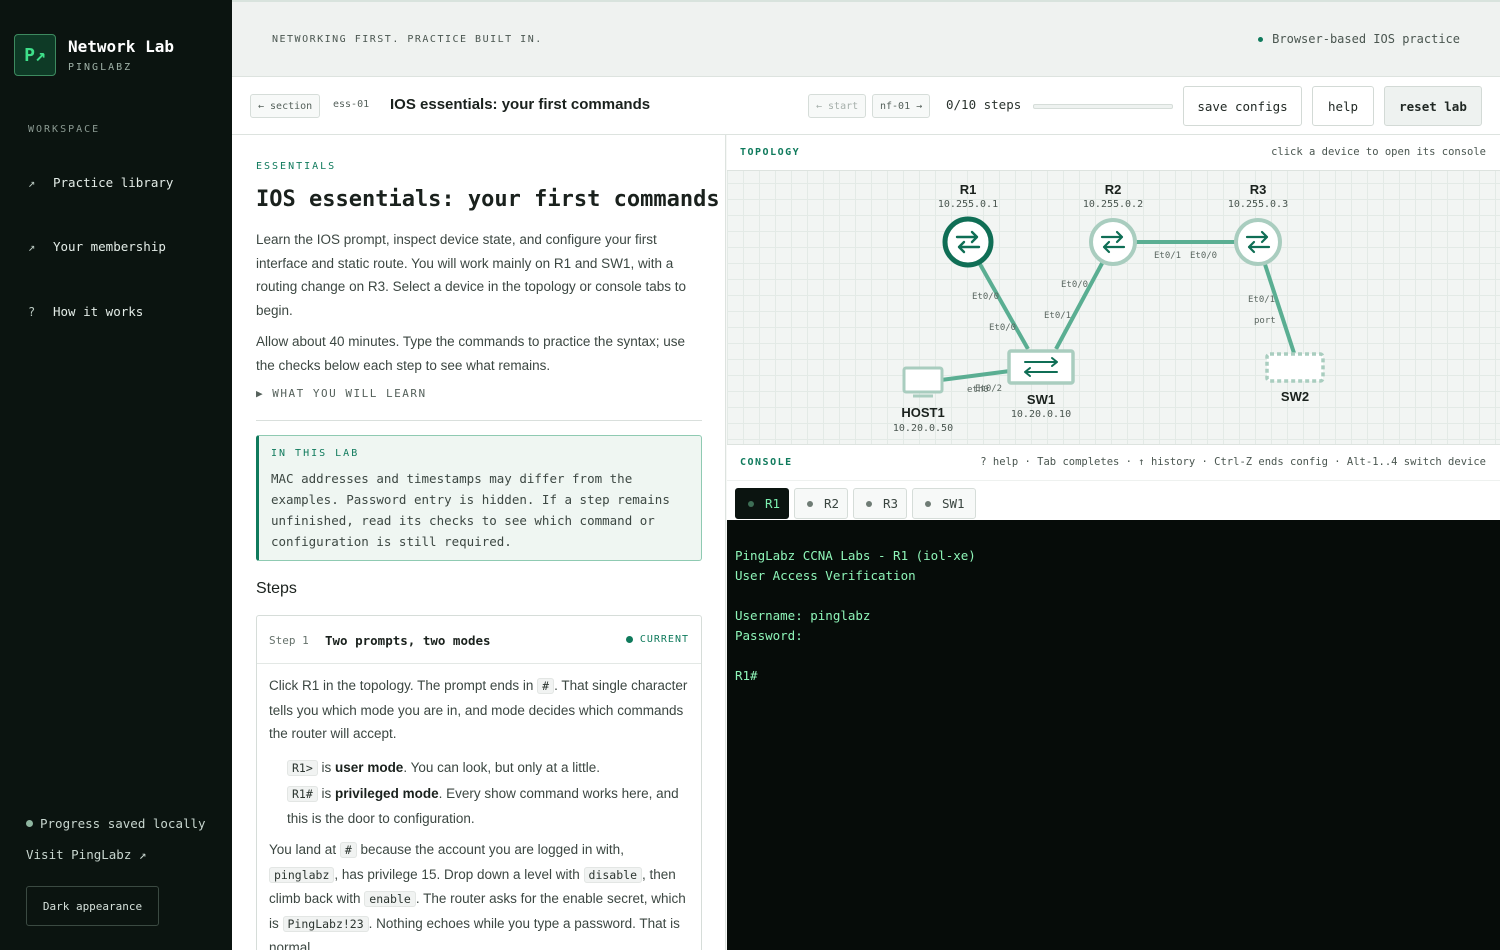 This screenshot has width=1500, height=950. What do you see at coordinates (769, 635) in the screenshot?
I see `terminal-line: Password:` at bounding box center [769, 635].